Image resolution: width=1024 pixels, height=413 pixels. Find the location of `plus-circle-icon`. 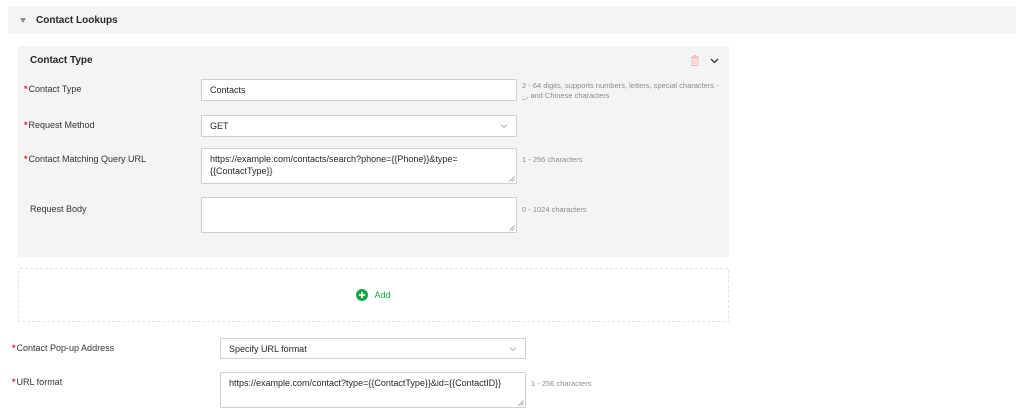

plus-circle-icon is located at coordinates (362, 295).